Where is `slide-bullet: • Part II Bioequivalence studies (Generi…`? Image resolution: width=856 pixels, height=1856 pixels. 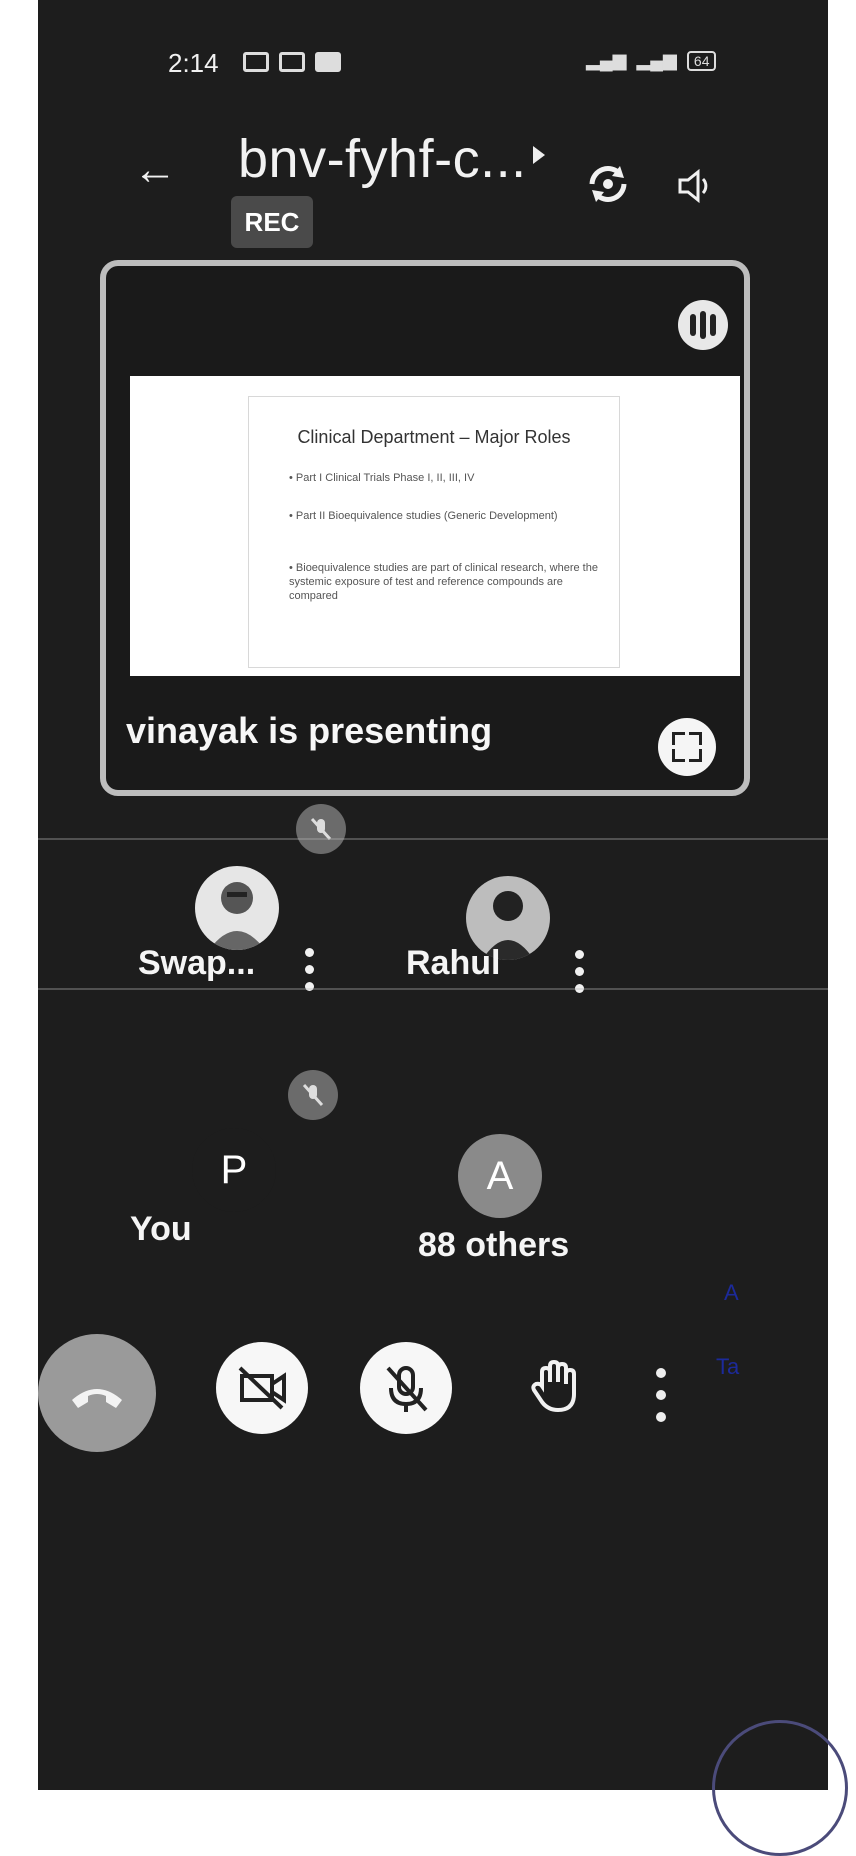
slide-bullet: • Part II Bioequivalence studies (Generi… is located at coordinates (423, 516).